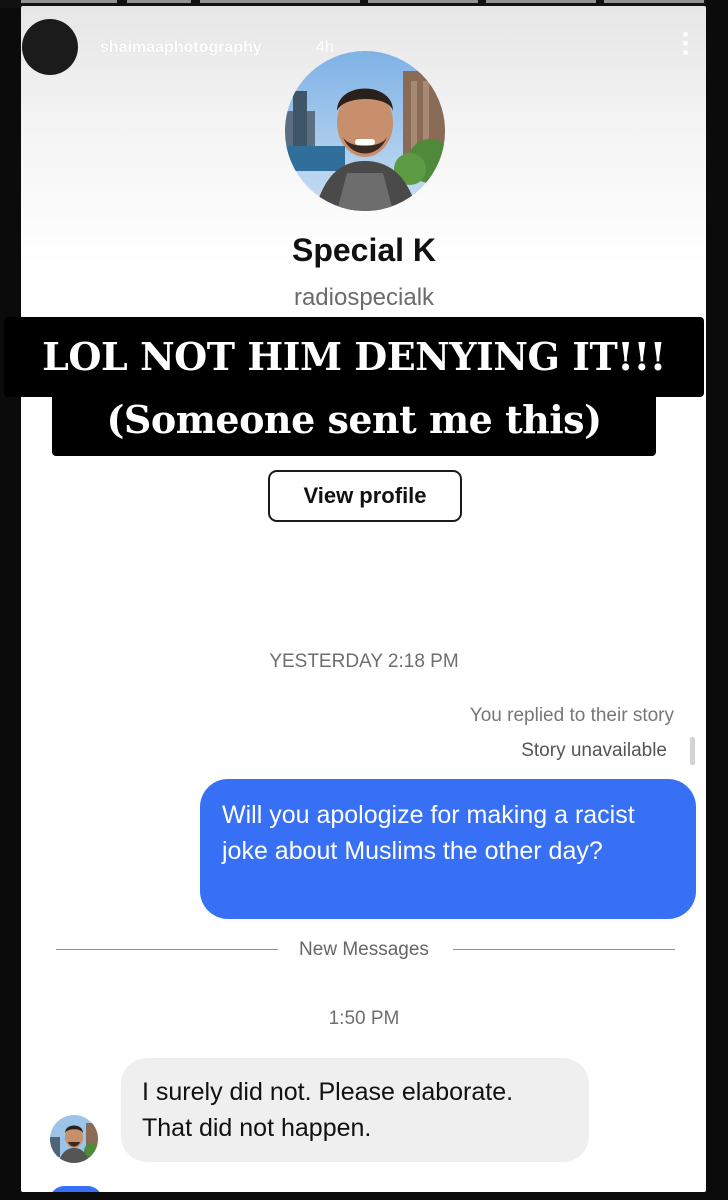 This screenshot has width=728, height=1200. I want to click on side-gutter, so click(717, 600).